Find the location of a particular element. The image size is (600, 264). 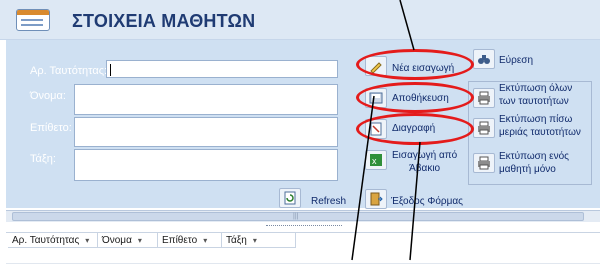

annotation-line-delete is located at coordinates (415, 201).